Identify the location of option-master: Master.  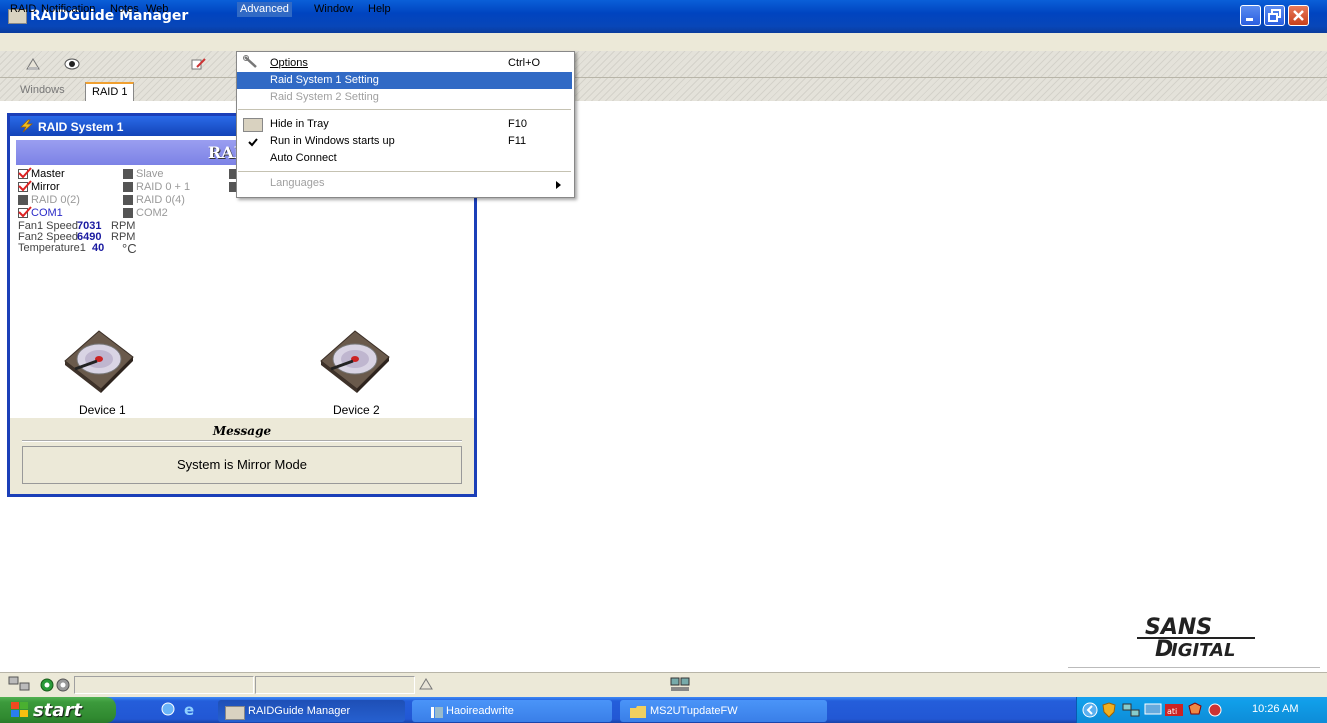
(41, 173).